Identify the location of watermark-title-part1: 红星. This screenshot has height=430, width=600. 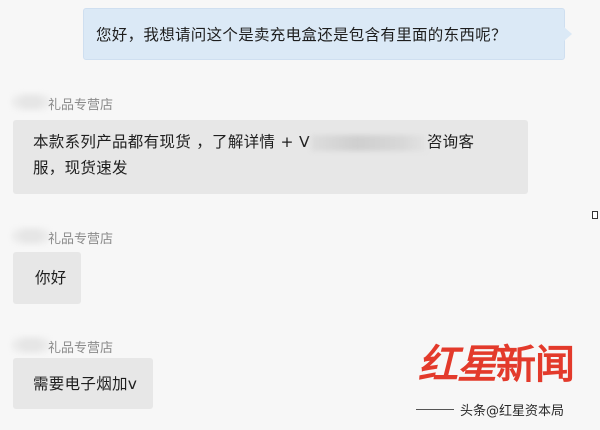
(457, 364).